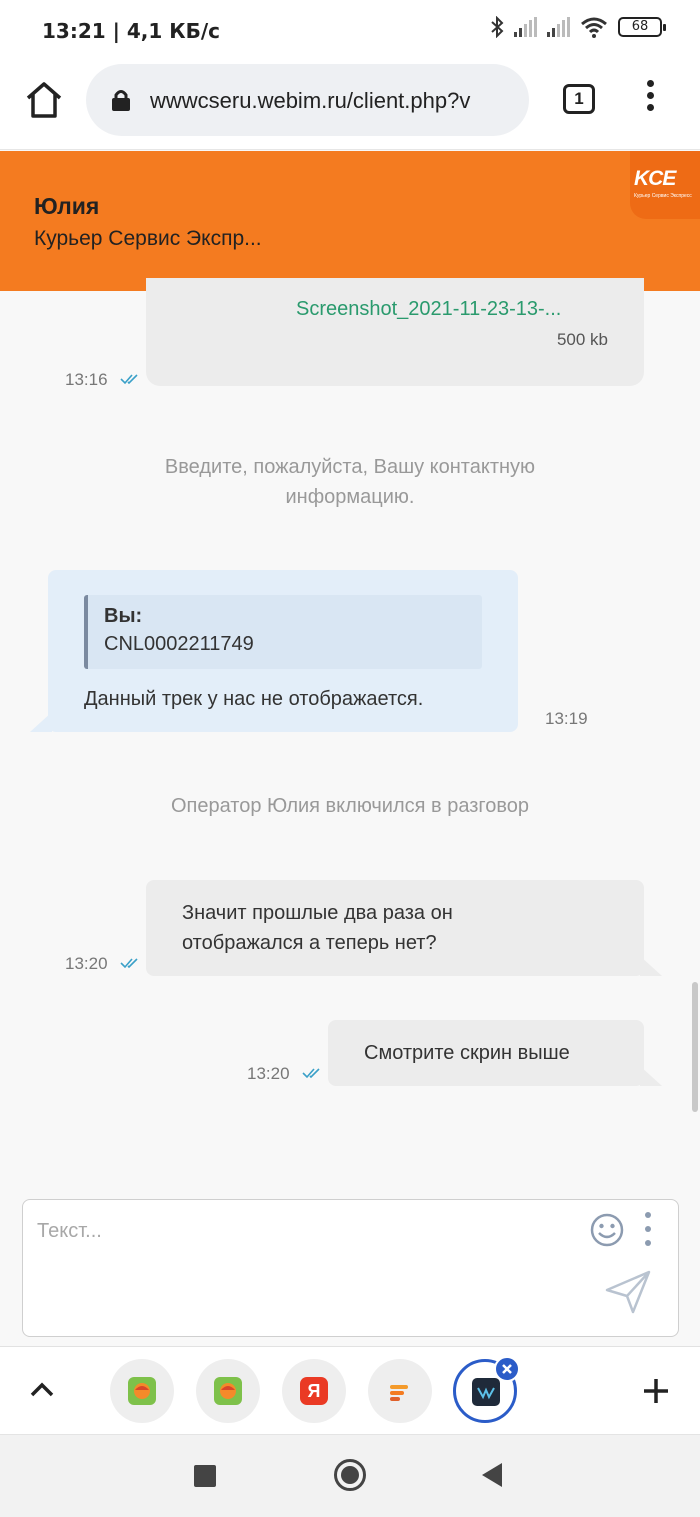  I want to click on wifi-icon, so click(594, 27).